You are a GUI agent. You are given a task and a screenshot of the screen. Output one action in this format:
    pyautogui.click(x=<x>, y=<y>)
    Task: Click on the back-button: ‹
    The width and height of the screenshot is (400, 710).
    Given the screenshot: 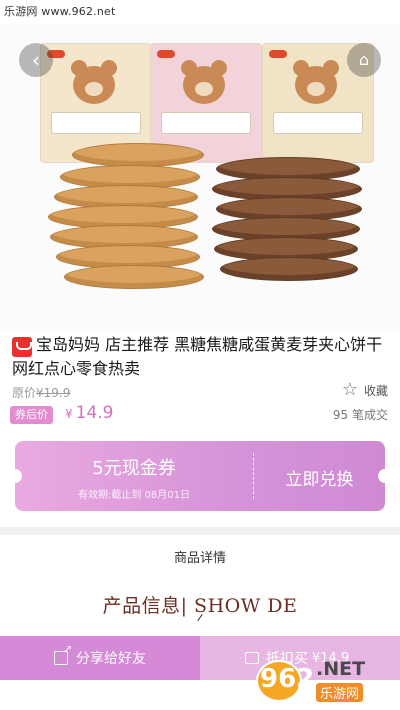 What is the action you would take?
    pyautogui.click(x=36, y=60)
    